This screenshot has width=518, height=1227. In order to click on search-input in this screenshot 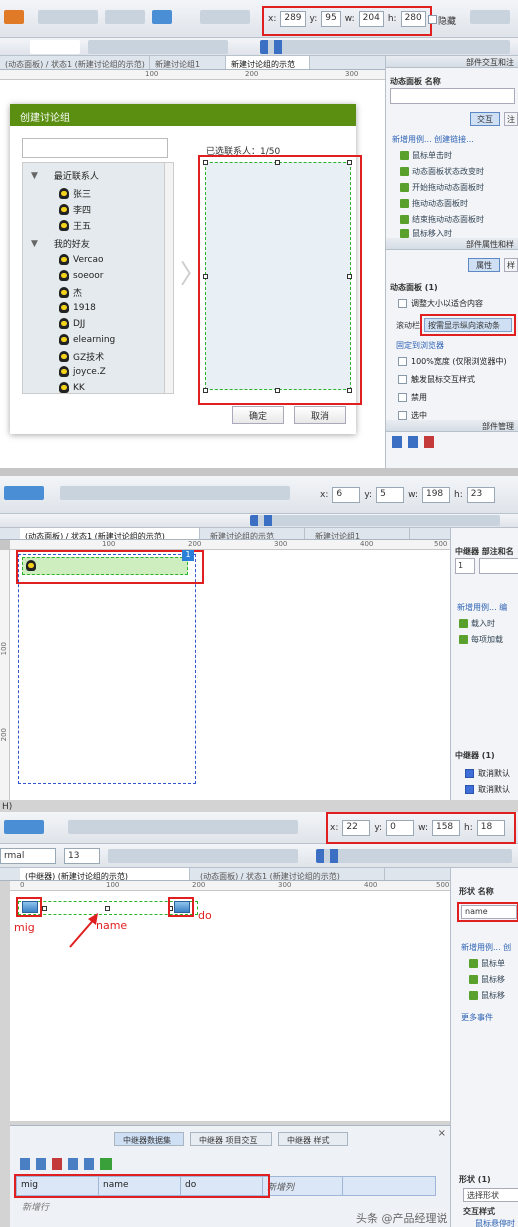, I will do `click(95, 148)`.